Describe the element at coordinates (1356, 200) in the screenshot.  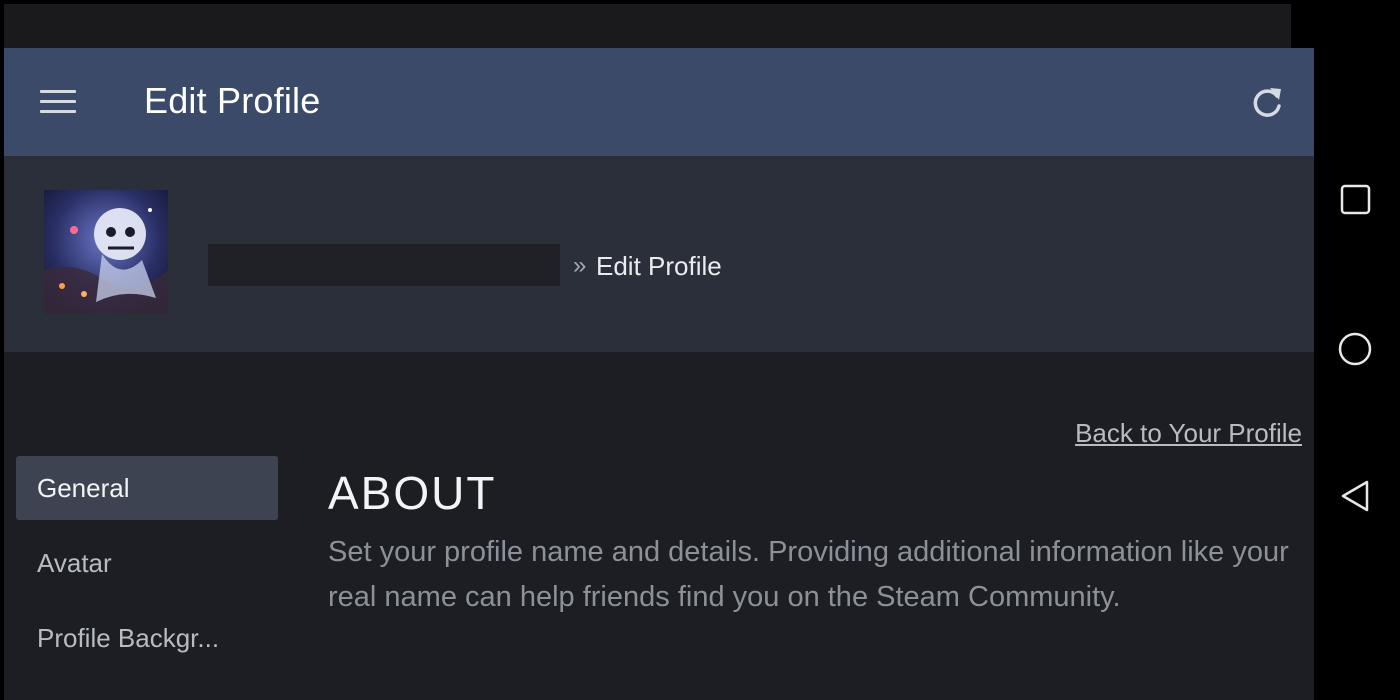
I see `square-icon` at that location.